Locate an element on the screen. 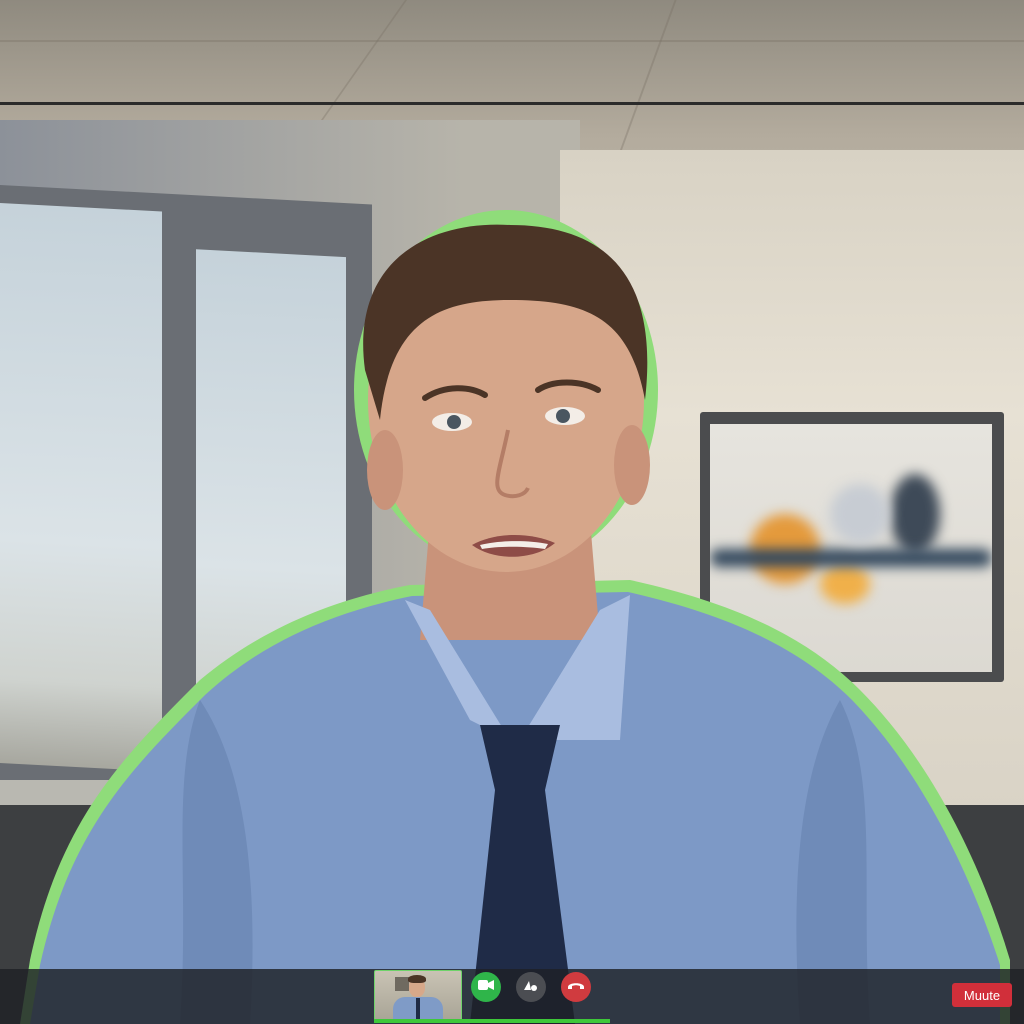 Image resolution: width=1024 pixels, height=1024 pixels. self-view-thumbnail is located at coordinates (418, 996).